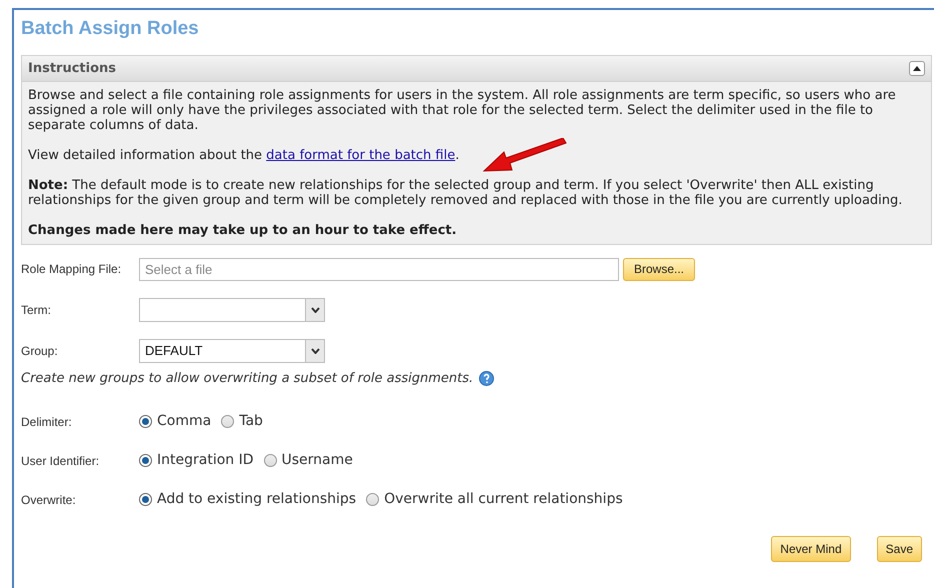 This screenshot has height=588, width=934. Describe the element at coordinates (251, 421) in the screenshot. I see `radio-label: Tab` at that location.